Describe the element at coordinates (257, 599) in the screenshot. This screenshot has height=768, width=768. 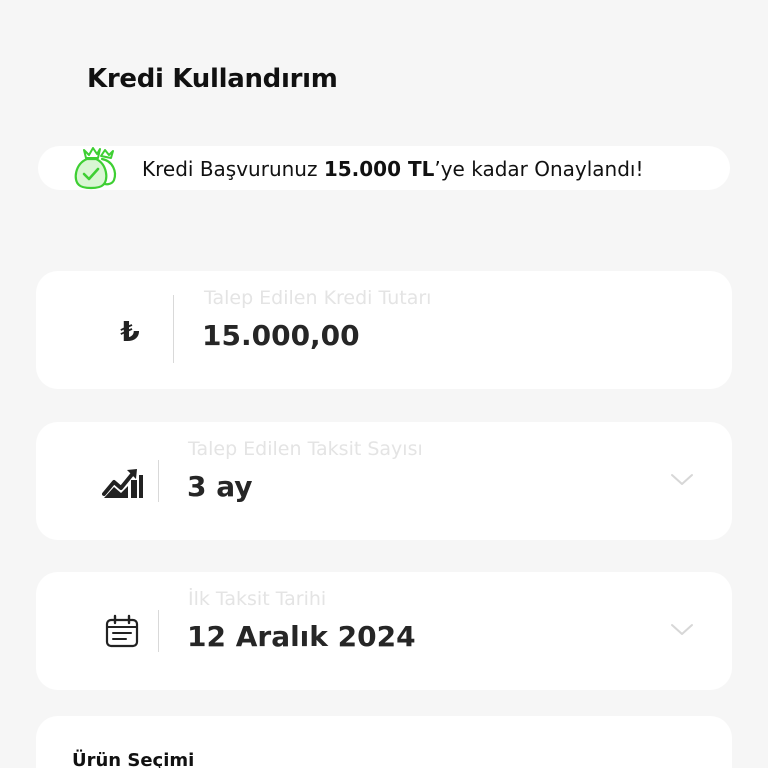
I see `first-installment-date-label: İlk Taksit Tarihi` at that location.